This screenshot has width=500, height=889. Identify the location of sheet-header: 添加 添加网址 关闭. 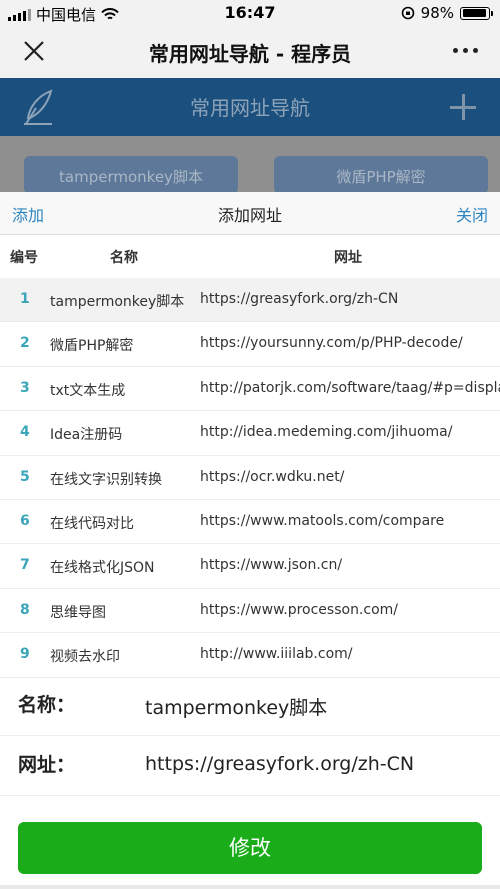
(250, 213).